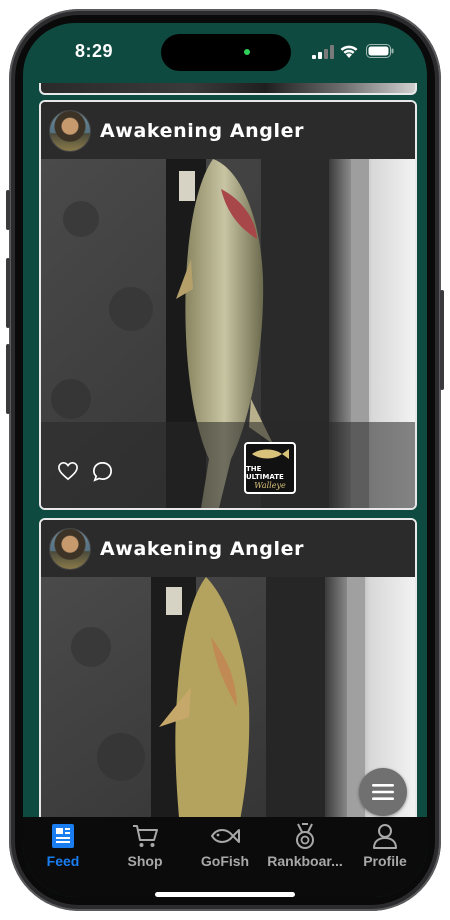  What do you see at coordinates (145, 836) in the screenshot?
I see `cart-icon` at bounding box center [145, 836].